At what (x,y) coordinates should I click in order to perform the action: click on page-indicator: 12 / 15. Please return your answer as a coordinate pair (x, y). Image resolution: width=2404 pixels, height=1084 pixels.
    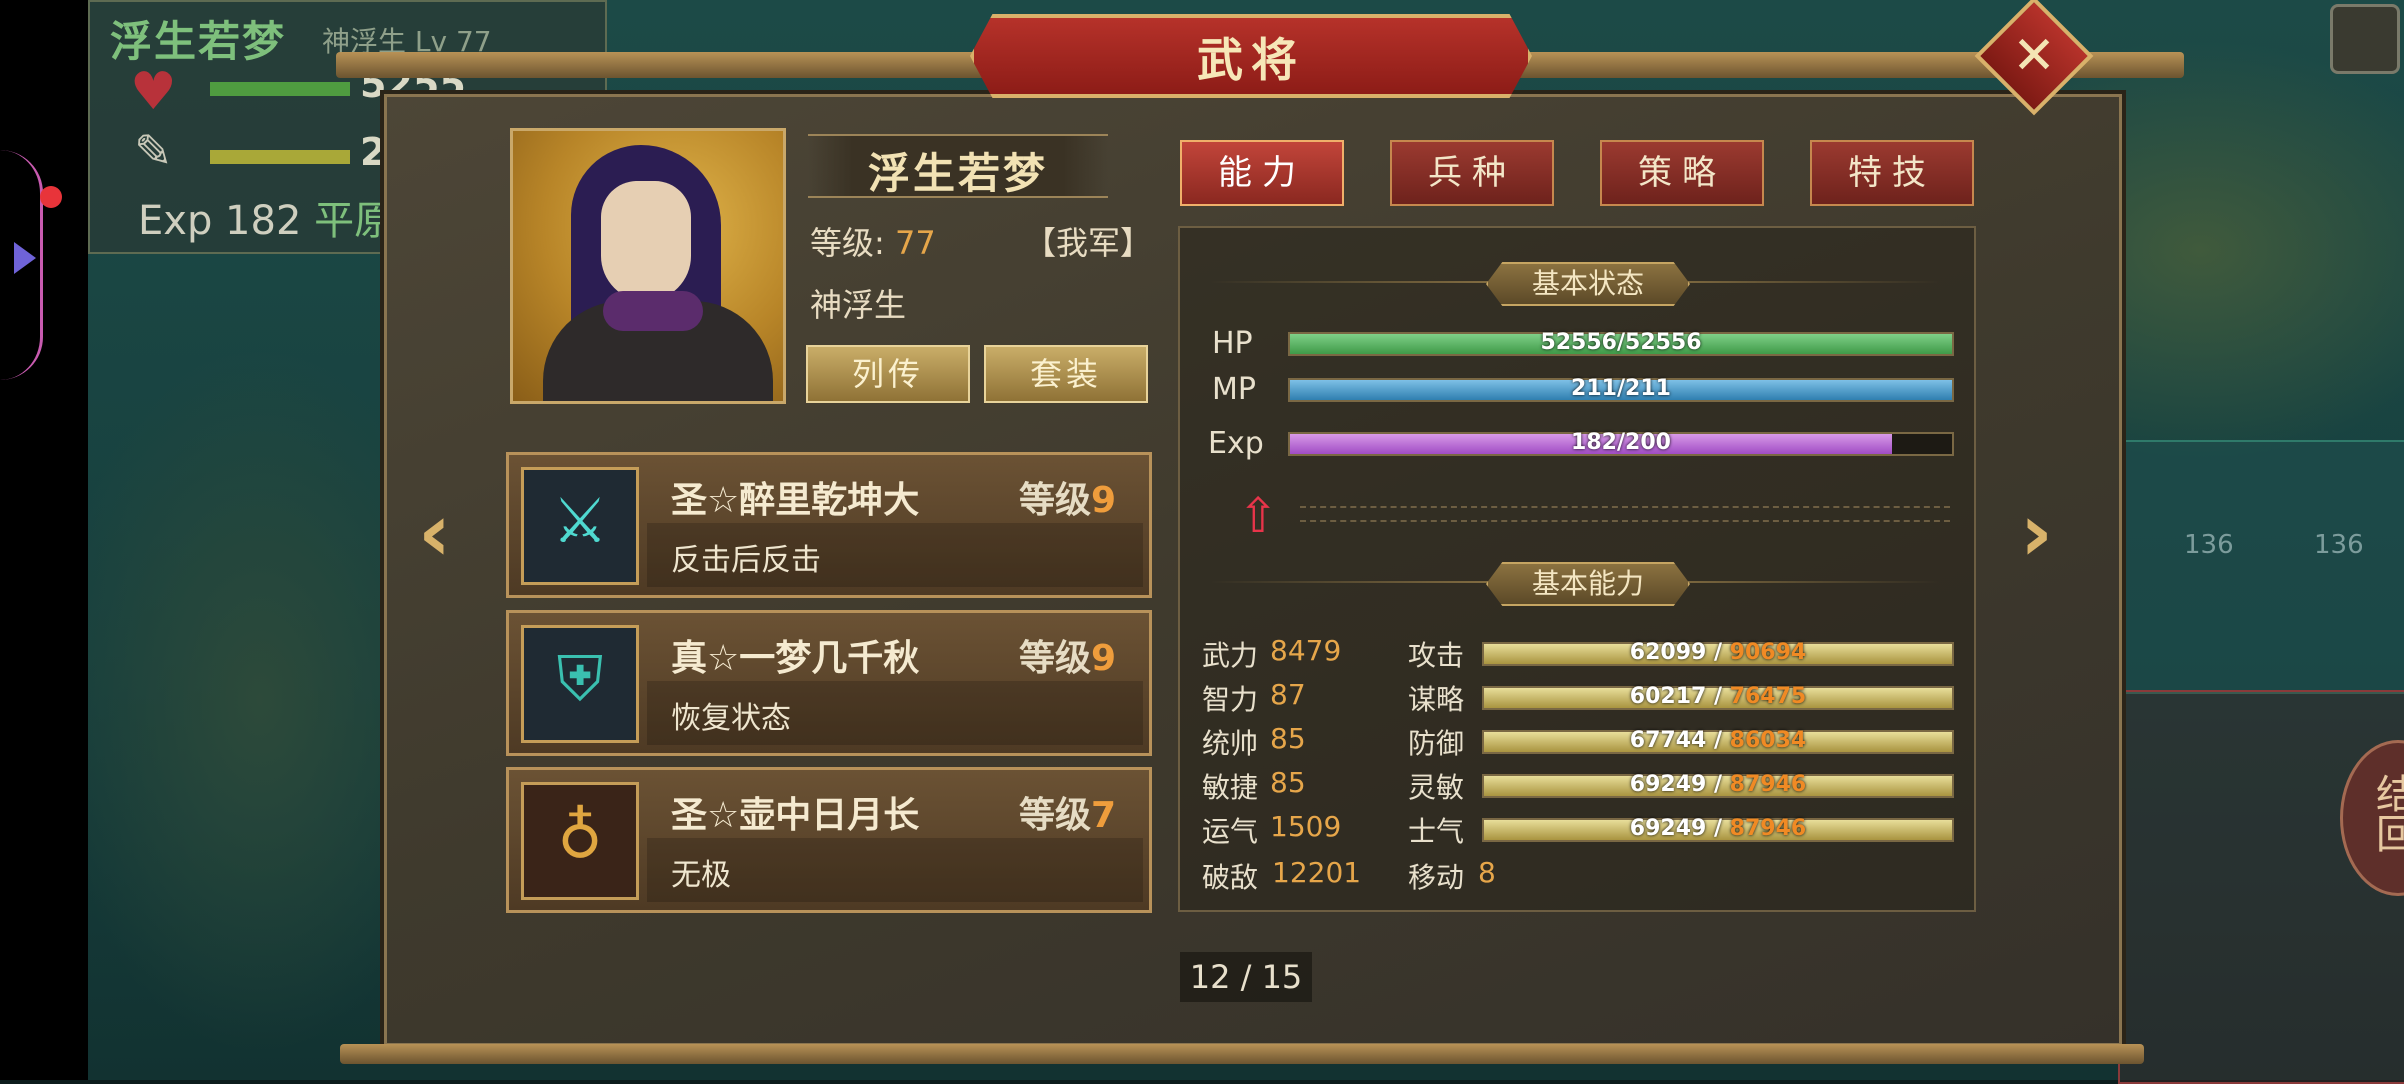
    Looking at the image, I should click on (1246, 977).